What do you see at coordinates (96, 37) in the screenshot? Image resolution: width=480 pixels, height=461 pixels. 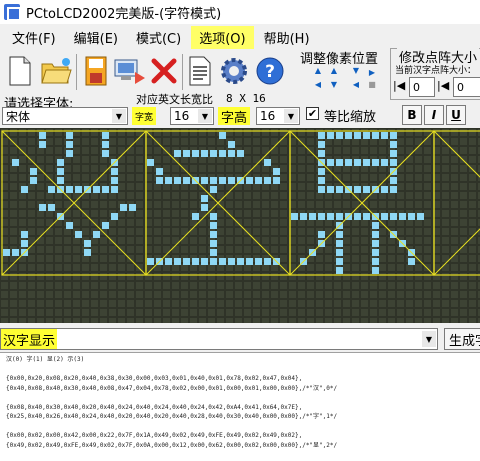 I see `menu-edit: 编辑(E)` at bounding box center [96, 37].